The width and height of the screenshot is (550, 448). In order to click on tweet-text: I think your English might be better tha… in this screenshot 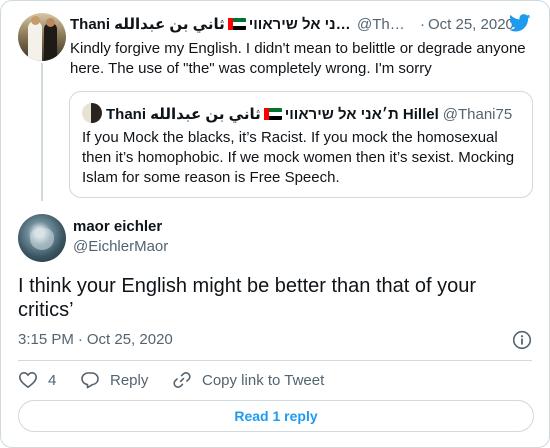, I will do `click(247, 298)`.